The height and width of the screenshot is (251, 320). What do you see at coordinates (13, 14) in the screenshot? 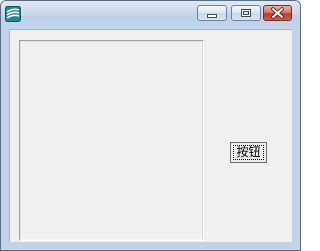
I see `app-icon` at bounding box center [13, 14].